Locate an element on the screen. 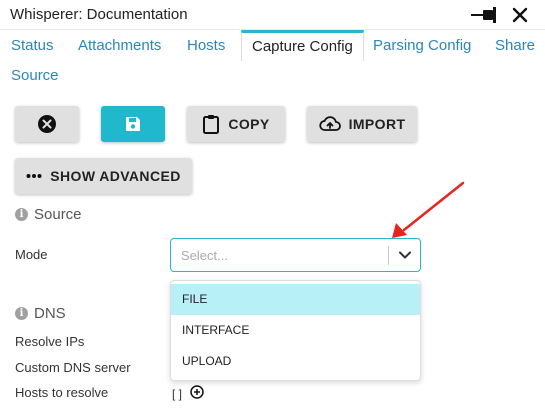  tab-parsing-config: Parsing Config is located at coordinates (422, 45).